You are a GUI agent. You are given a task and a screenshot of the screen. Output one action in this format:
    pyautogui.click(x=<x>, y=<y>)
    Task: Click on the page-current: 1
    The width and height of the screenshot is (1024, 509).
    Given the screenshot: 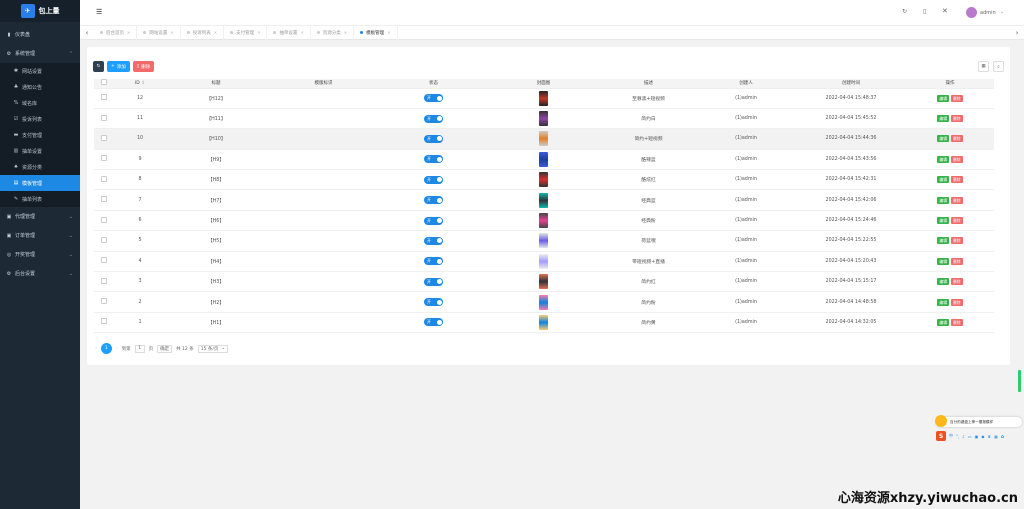 What is the action you would take?
    pyautogui.click(x=106, y=348)
    